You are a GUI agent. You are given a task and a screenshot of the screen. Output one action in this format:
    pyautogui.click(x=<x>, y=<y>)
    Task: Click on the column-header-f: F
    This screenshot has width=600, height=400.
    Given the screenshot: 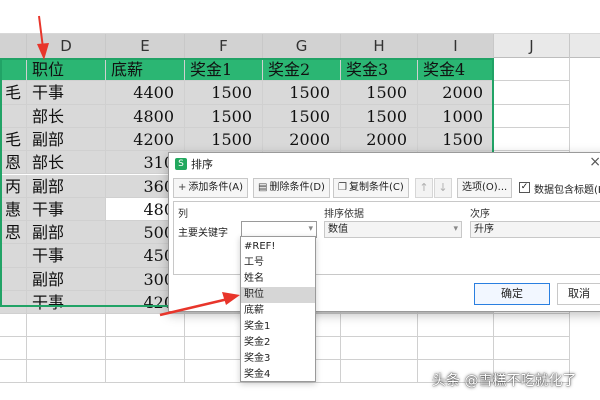 What is the action you would take?
    pyautogui.click(x=224, y=46)
    